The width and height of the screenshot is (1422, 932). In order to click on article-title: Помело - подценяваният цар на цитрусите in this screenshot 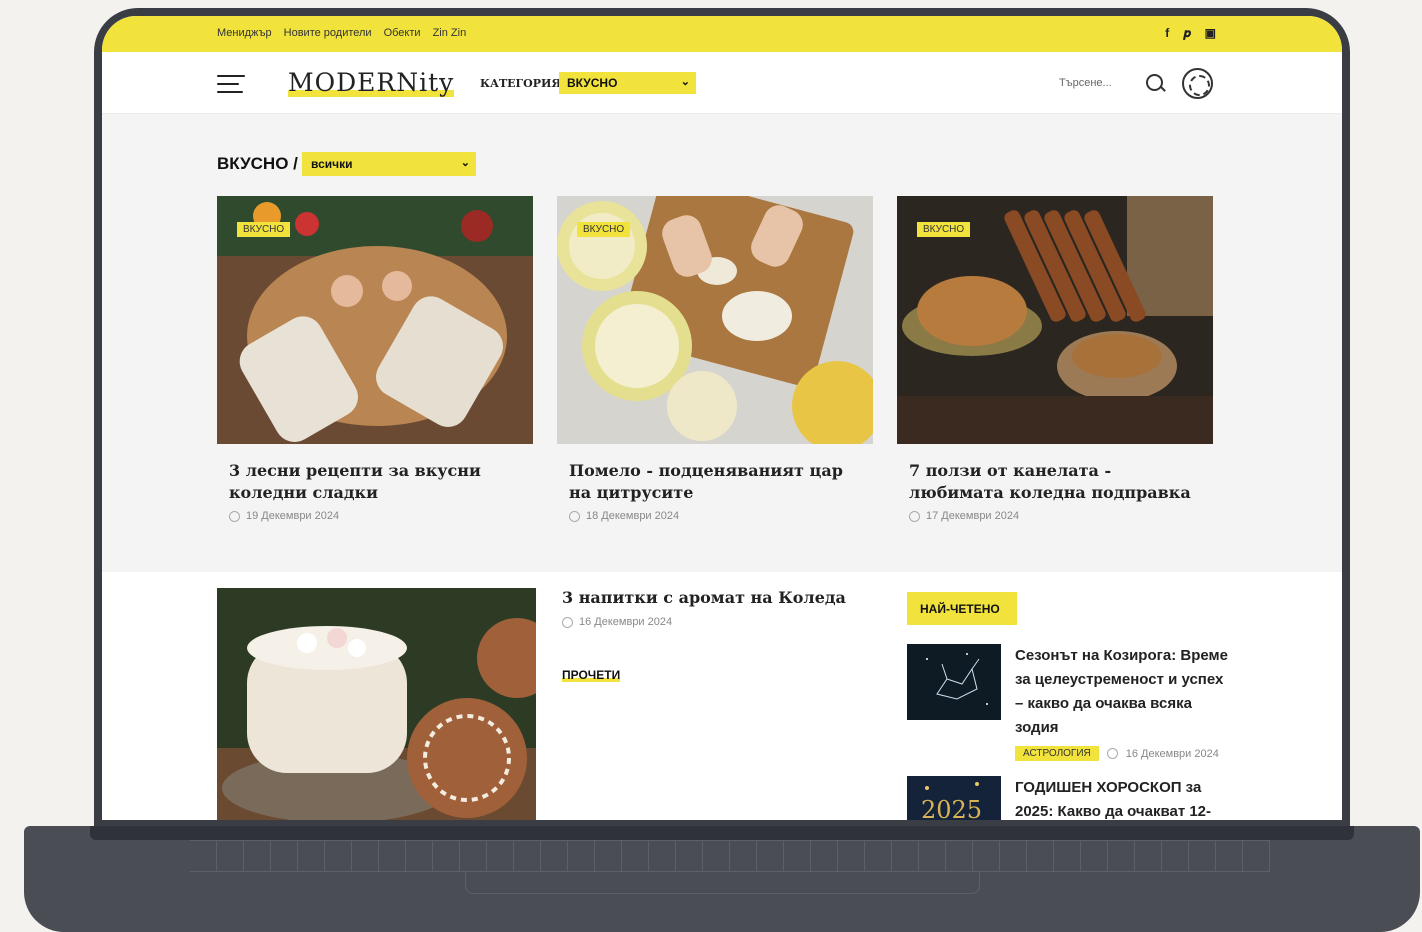, I will do `click(715, 482)`.